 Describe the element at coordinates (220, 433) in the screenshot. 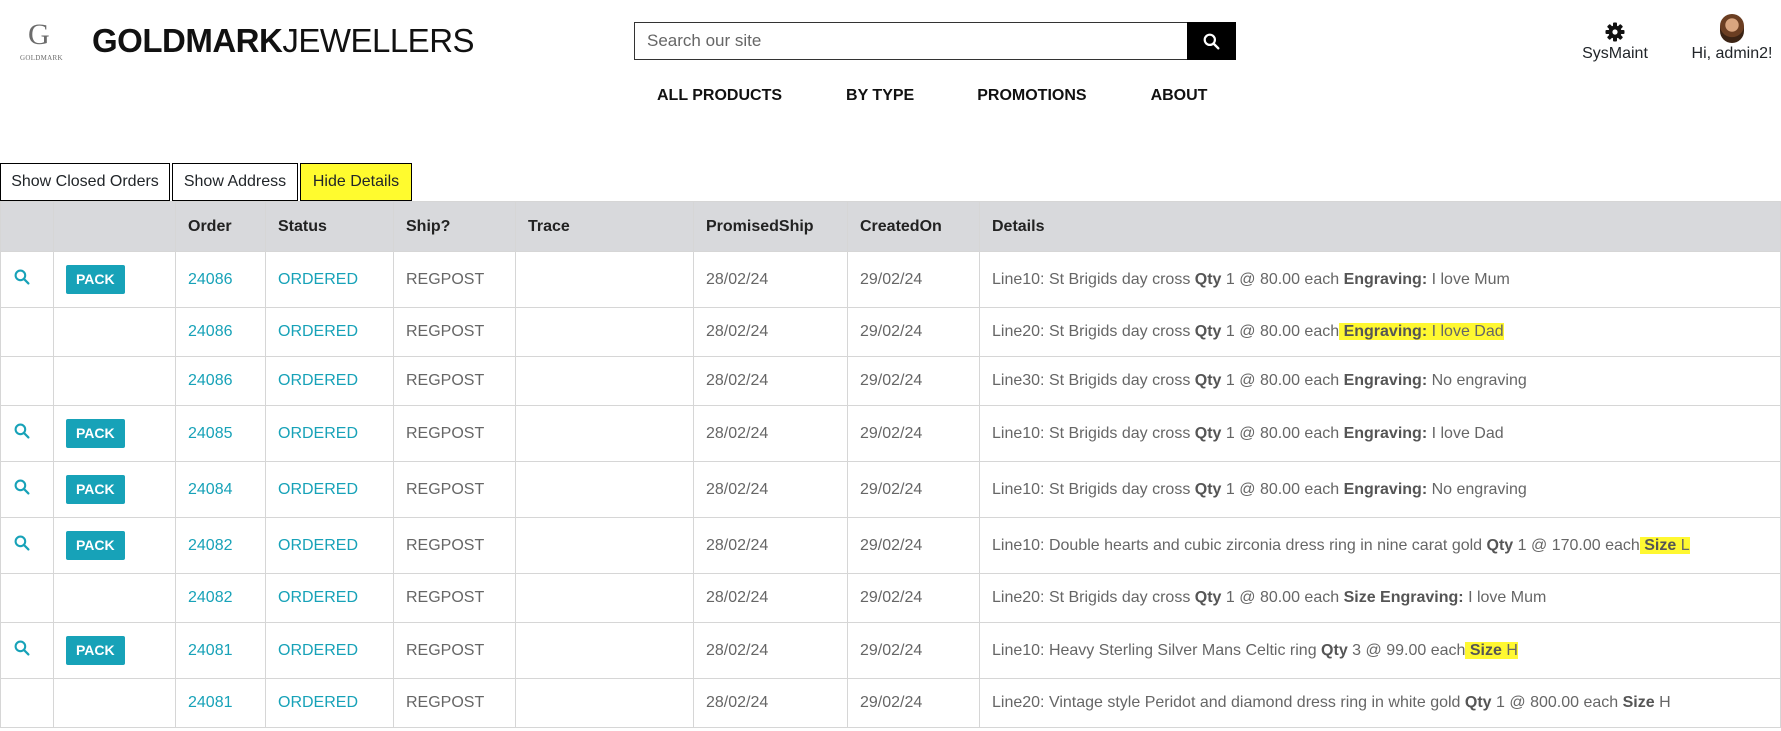

I see `order-number: 24085` at that location.